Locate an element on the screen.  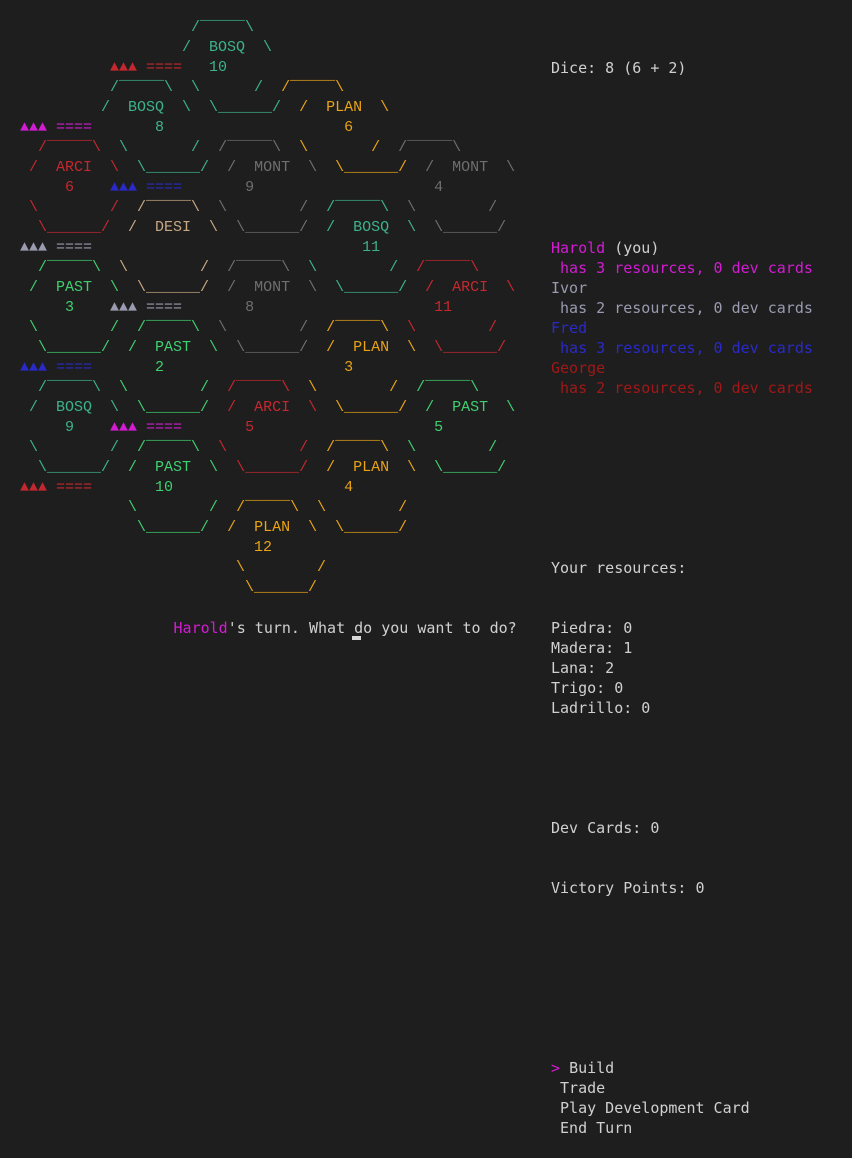
board-segment: / PAST \ is located at coordinates (173, 467).